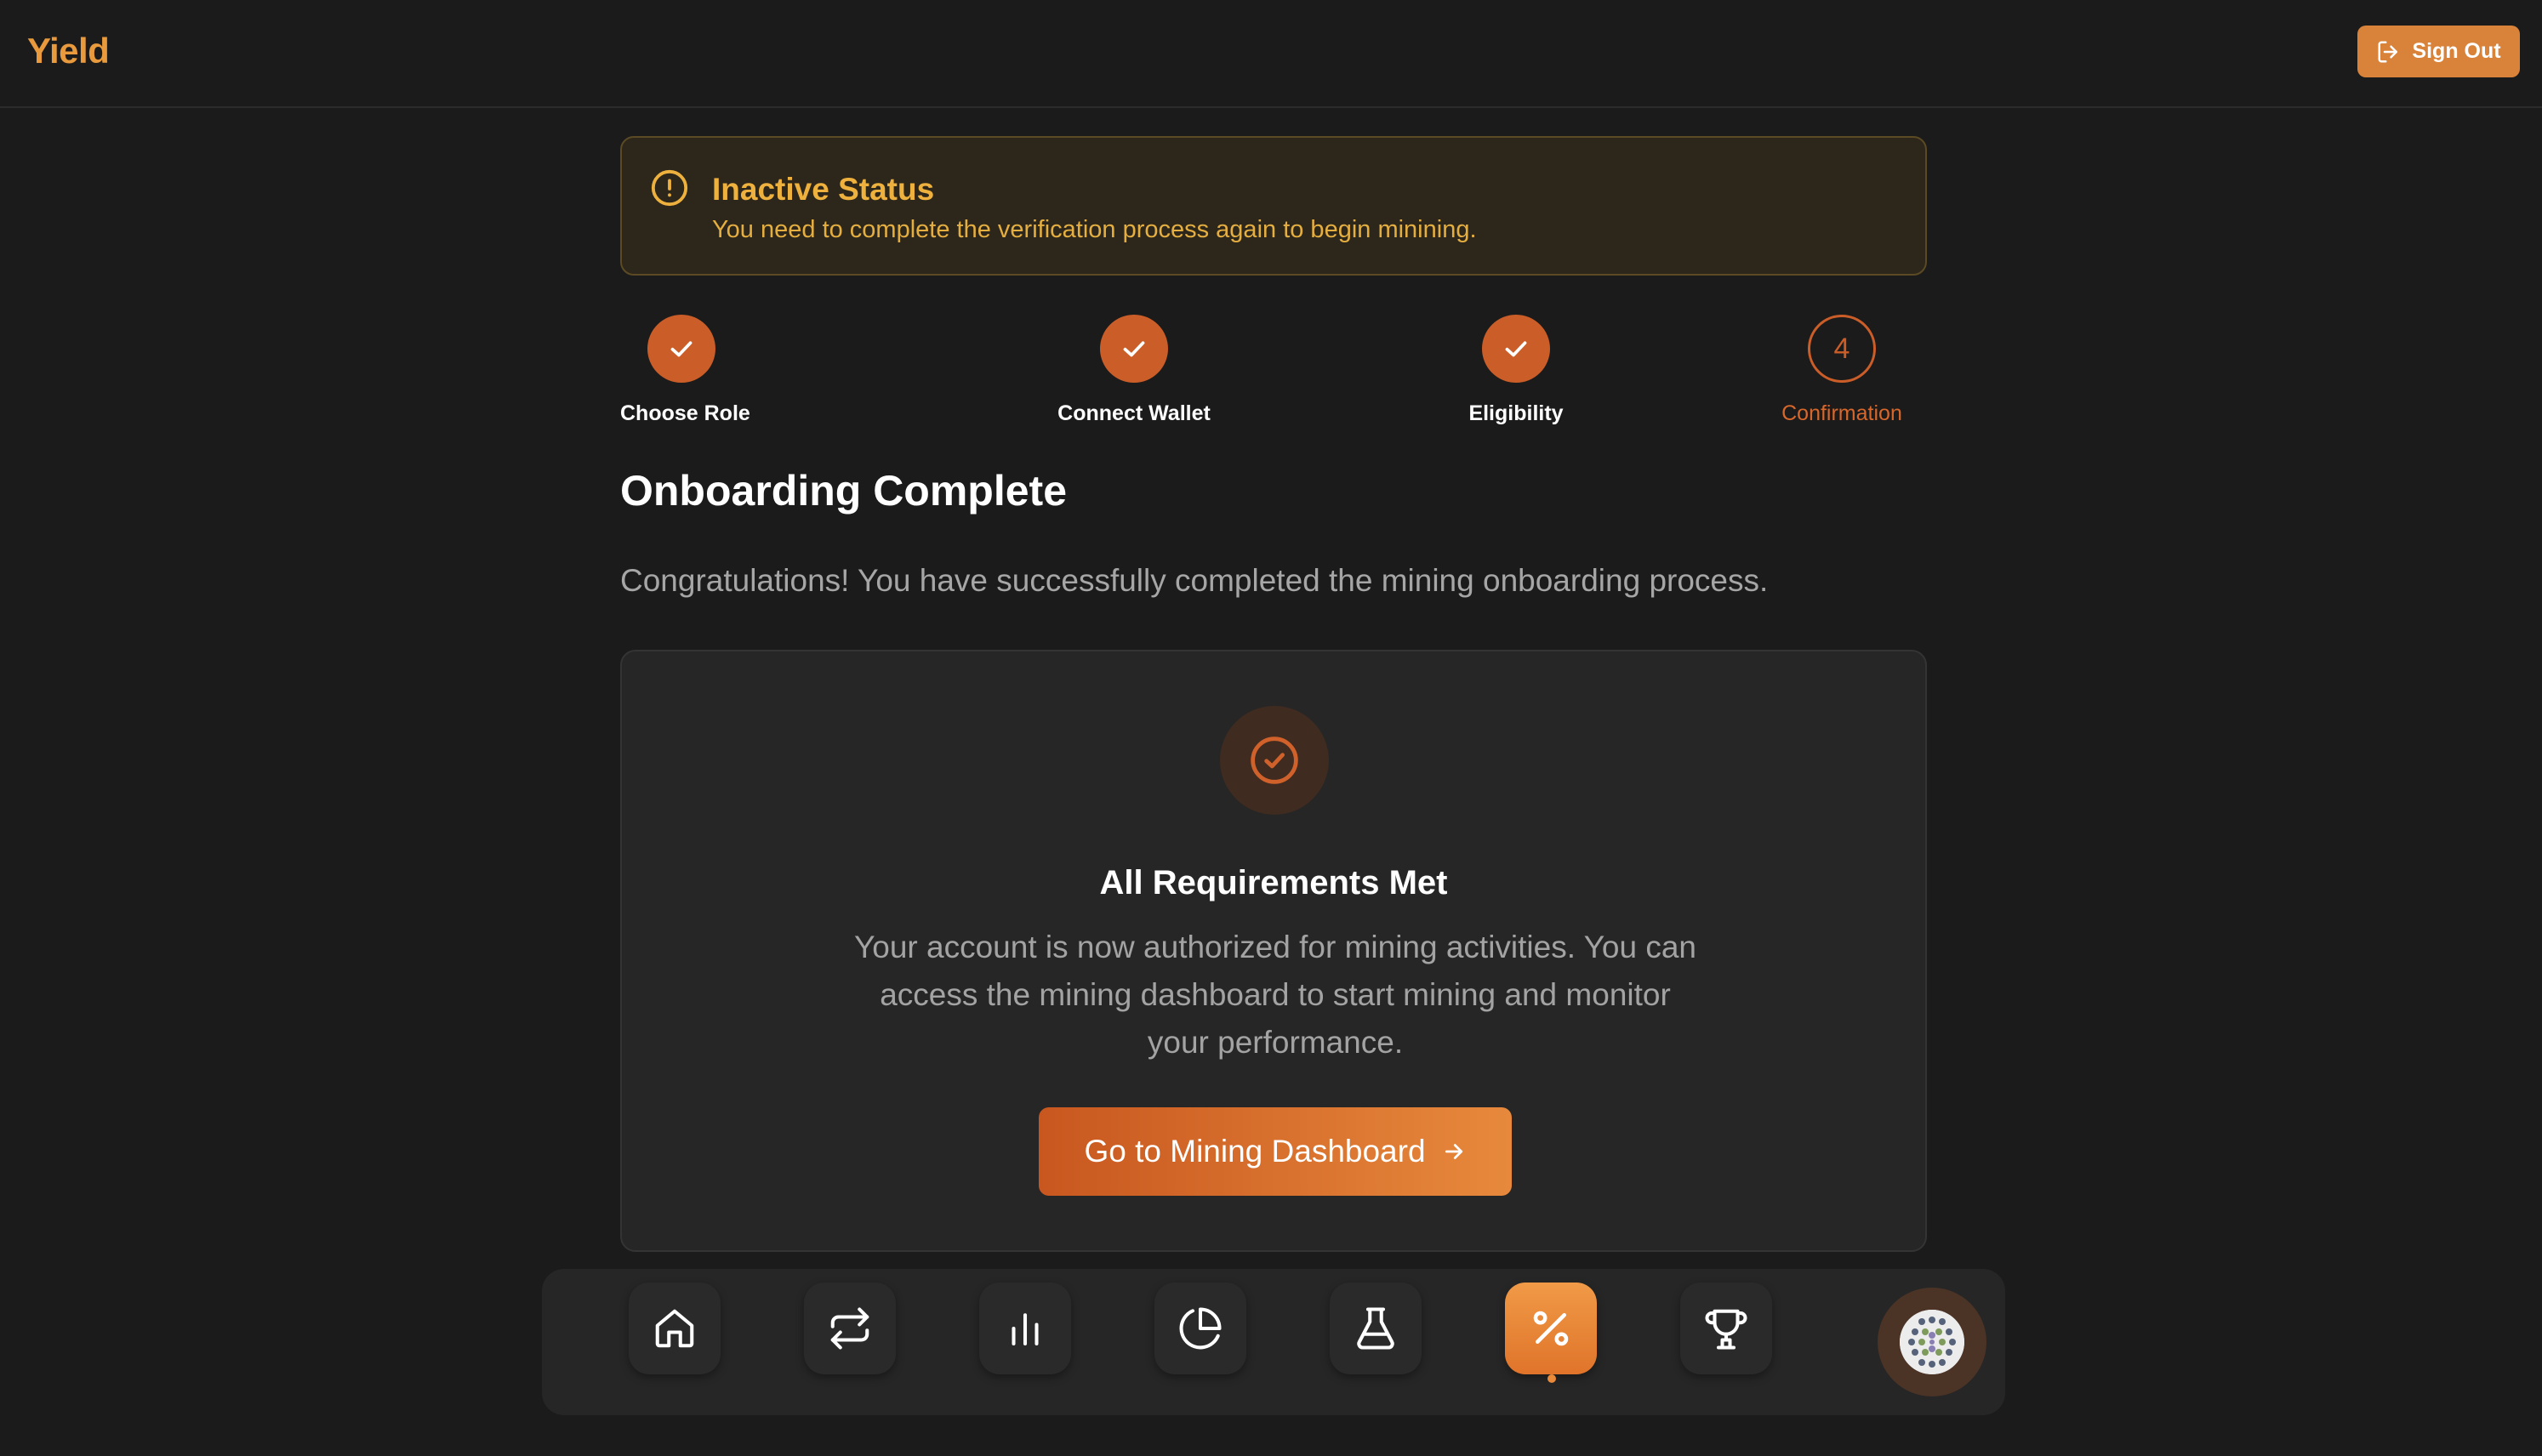  What do you see at coordinates (685, 413) in the screenshot?
I see `step-label: Choose Role` at bounding box center [685, 413].